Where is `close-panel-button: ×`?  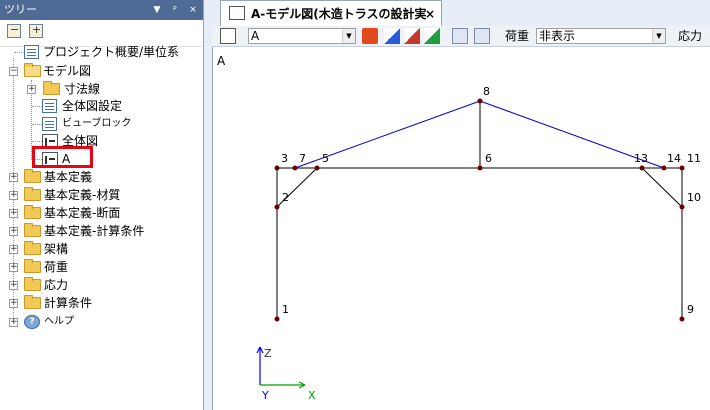
close-panel-button: × is located at coordinates (193, 10).